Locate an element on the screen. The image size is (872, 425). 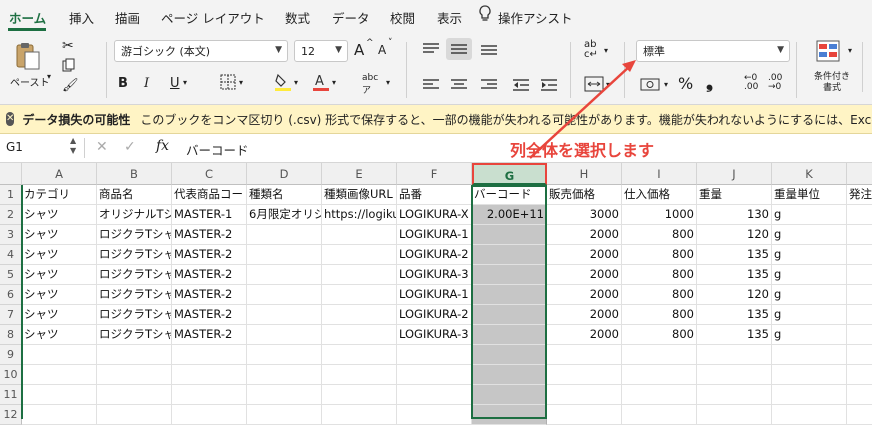
row-header: 5 is located at coordinates (11, 275).